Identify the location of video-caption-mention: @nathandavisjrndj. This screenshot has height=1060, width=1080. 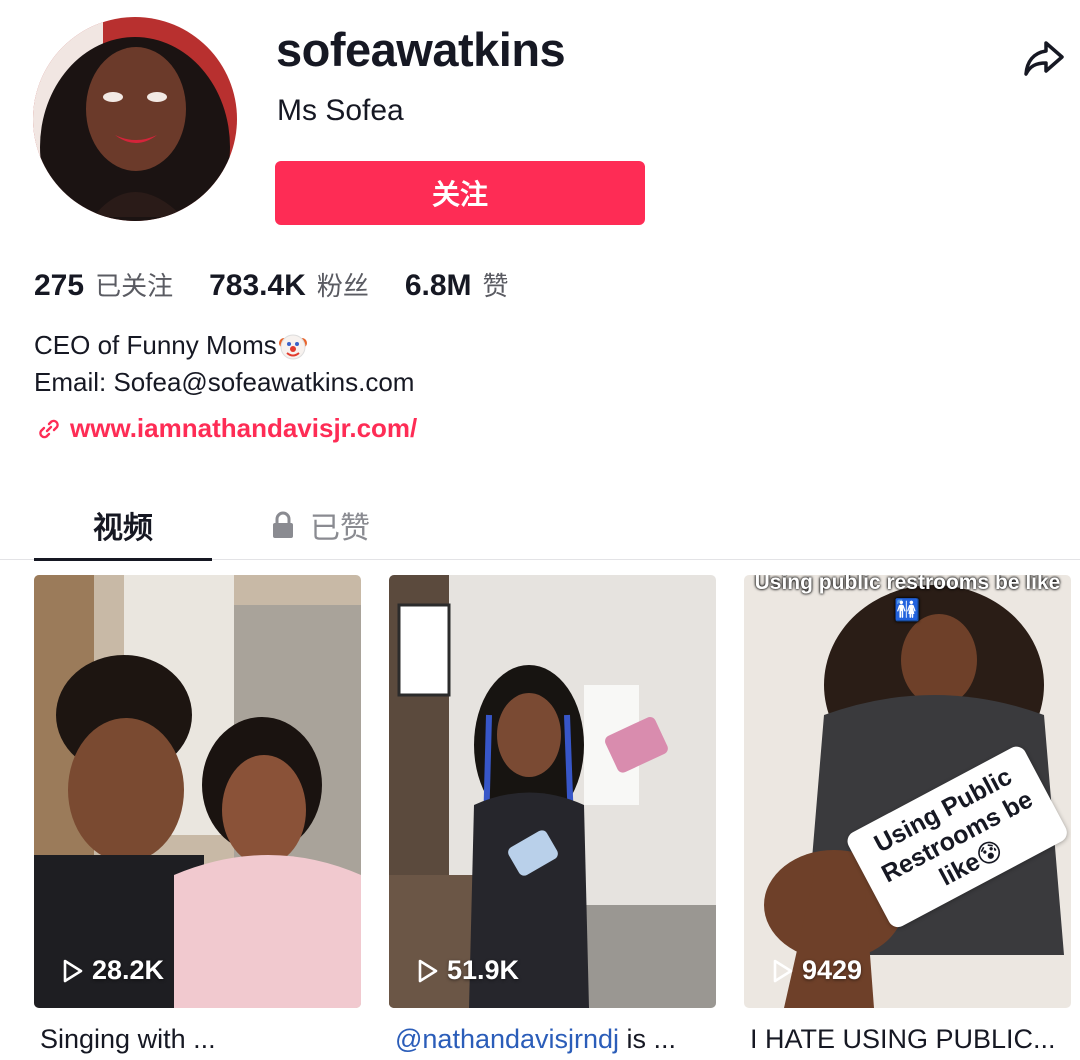
(507, 1039).